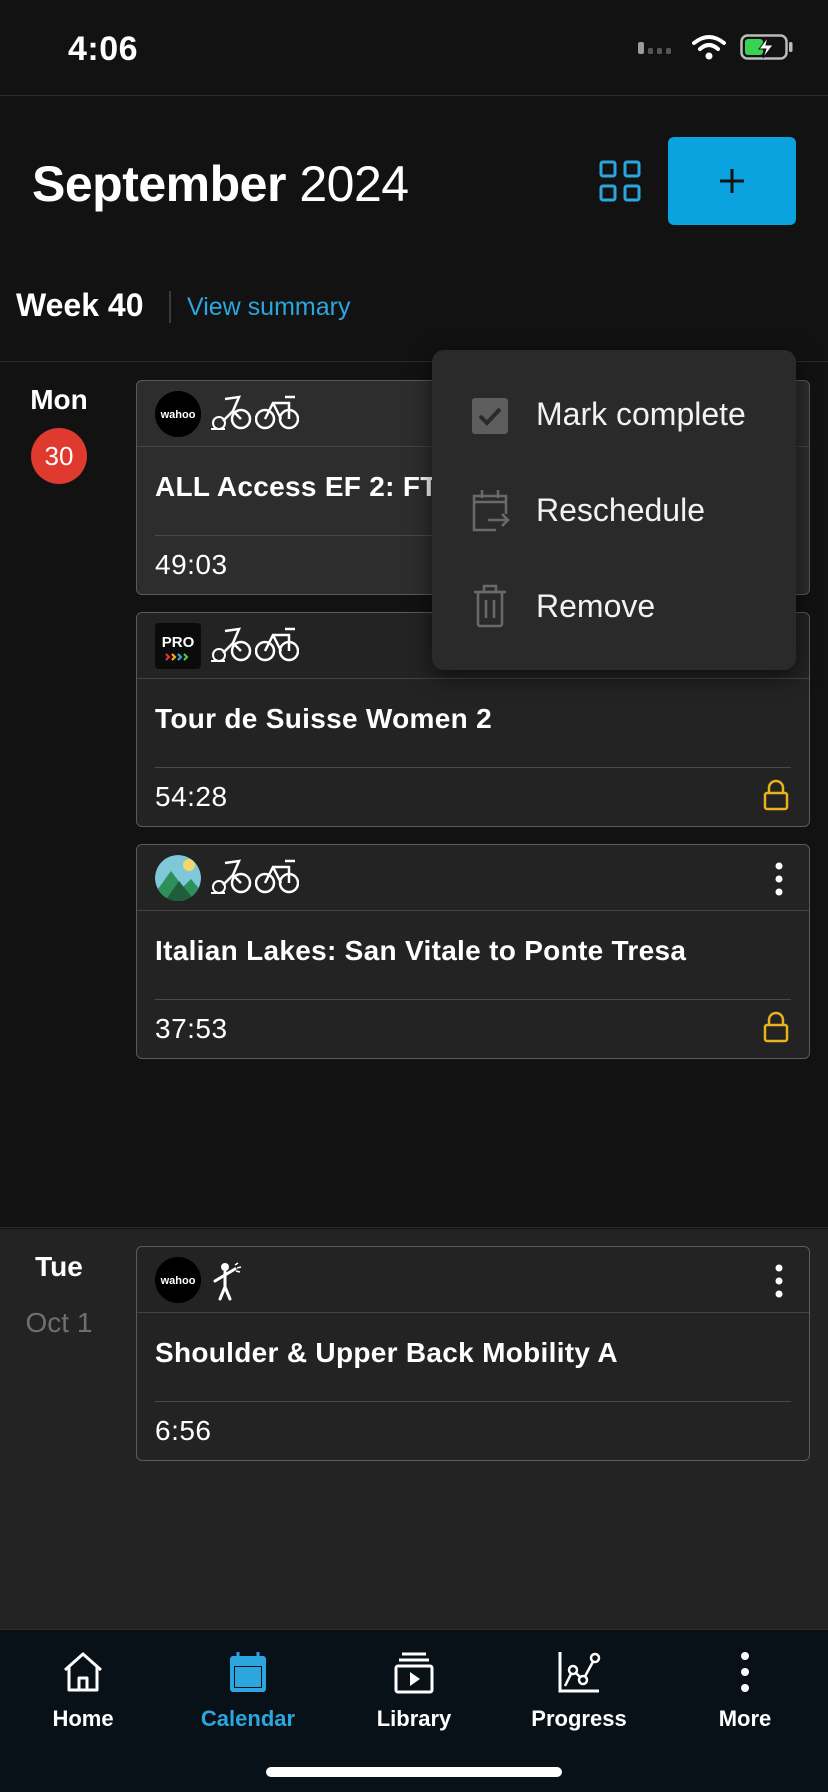 The height and width of the screenshot is (1792, 828). I want to click on workout-duration: 49:03, so click(191, 564).